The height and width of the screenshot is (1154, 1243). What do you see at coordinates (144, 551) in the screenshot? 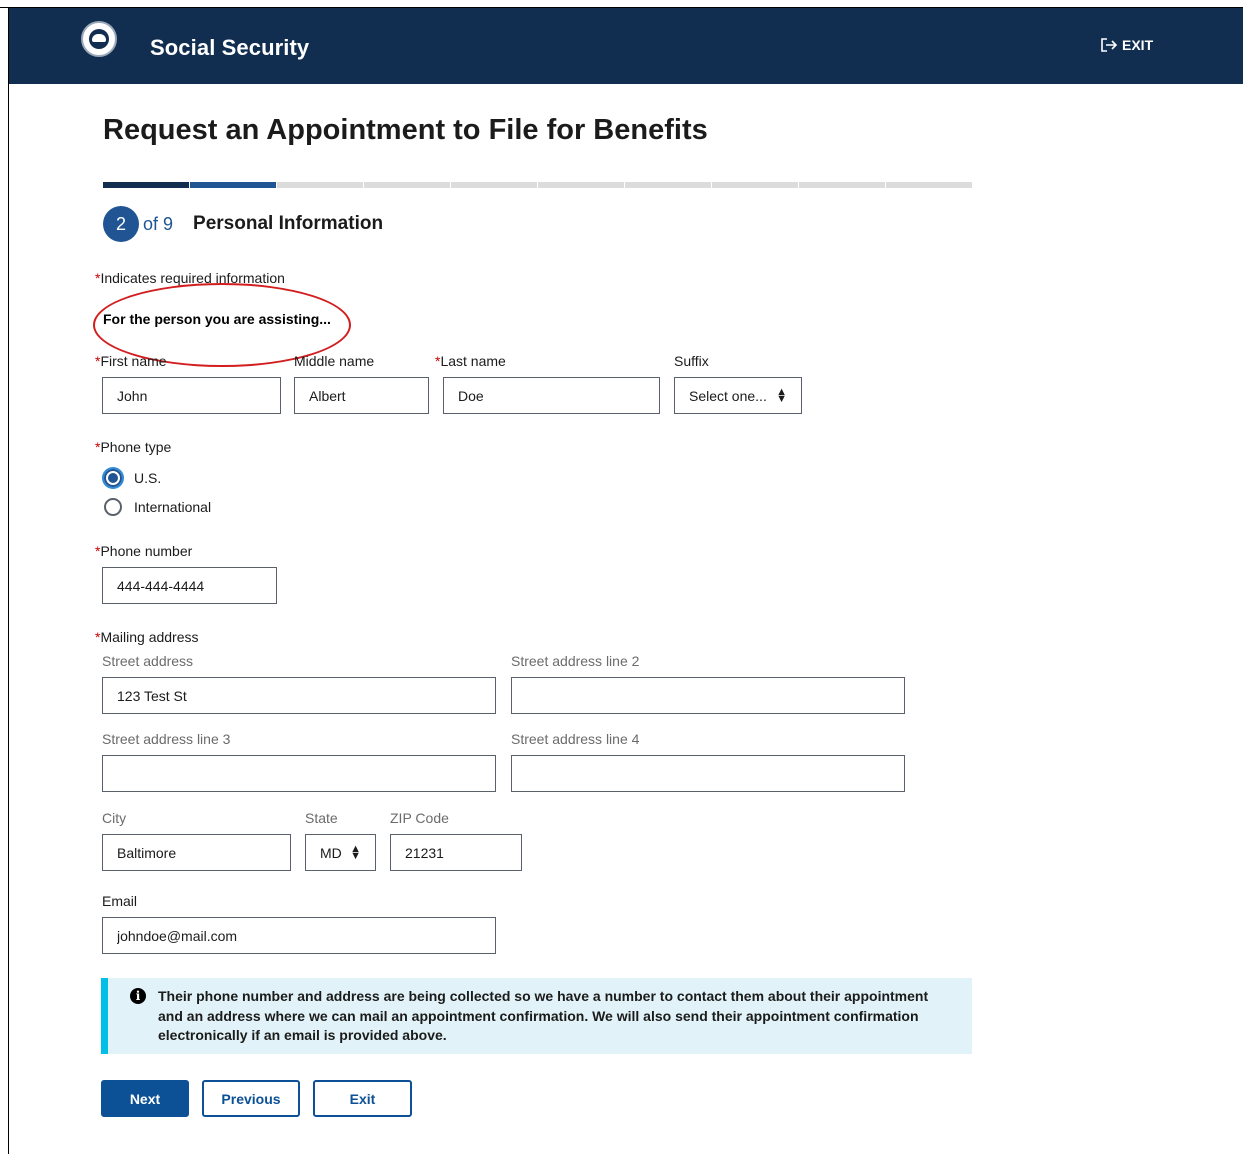
I see `phone-number-label: *Phone number` at bounding box center [144, 551].